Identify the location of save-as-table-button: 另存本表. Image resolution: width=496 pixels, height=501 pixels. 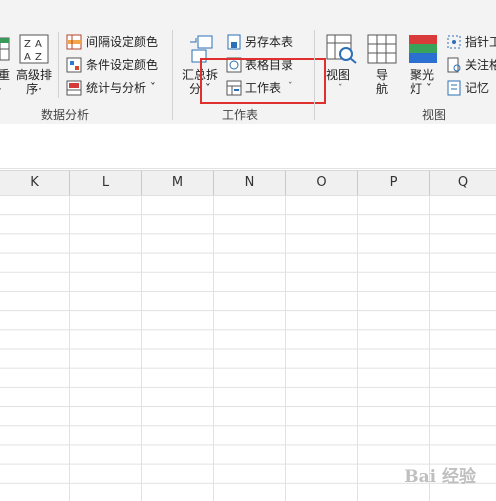
(266, 42).